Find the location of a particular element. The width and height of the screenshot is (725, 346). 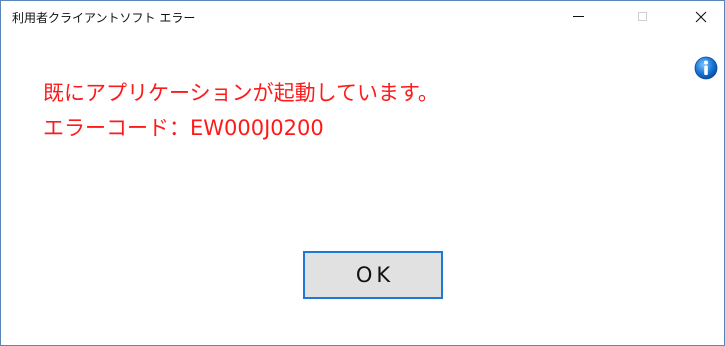

maximize-button is located at coordinates (642, 16).